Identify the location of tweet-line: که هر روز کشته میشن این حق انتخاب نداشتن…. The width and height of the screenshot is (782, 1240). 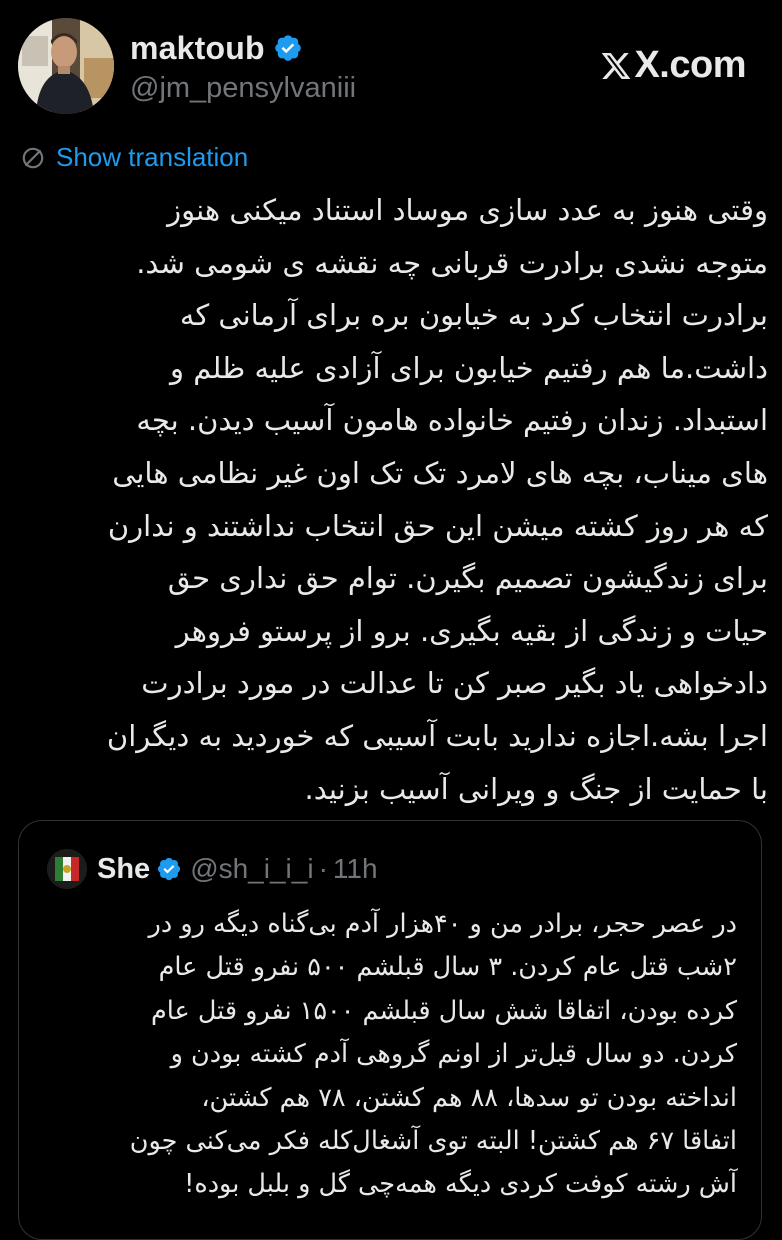
(437, 525).